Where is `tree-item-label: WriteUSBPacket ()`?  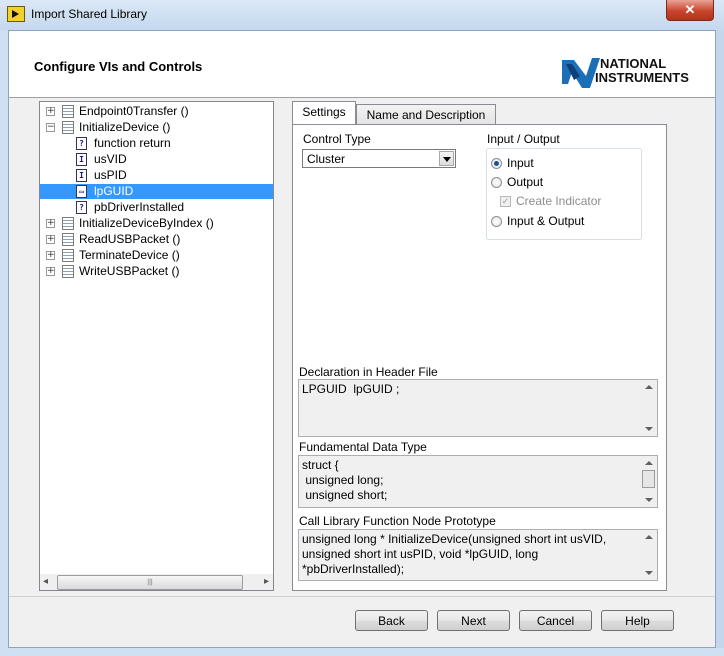 tree-item-label: WriteUSBPacket () is located at coordinates (129, 271).